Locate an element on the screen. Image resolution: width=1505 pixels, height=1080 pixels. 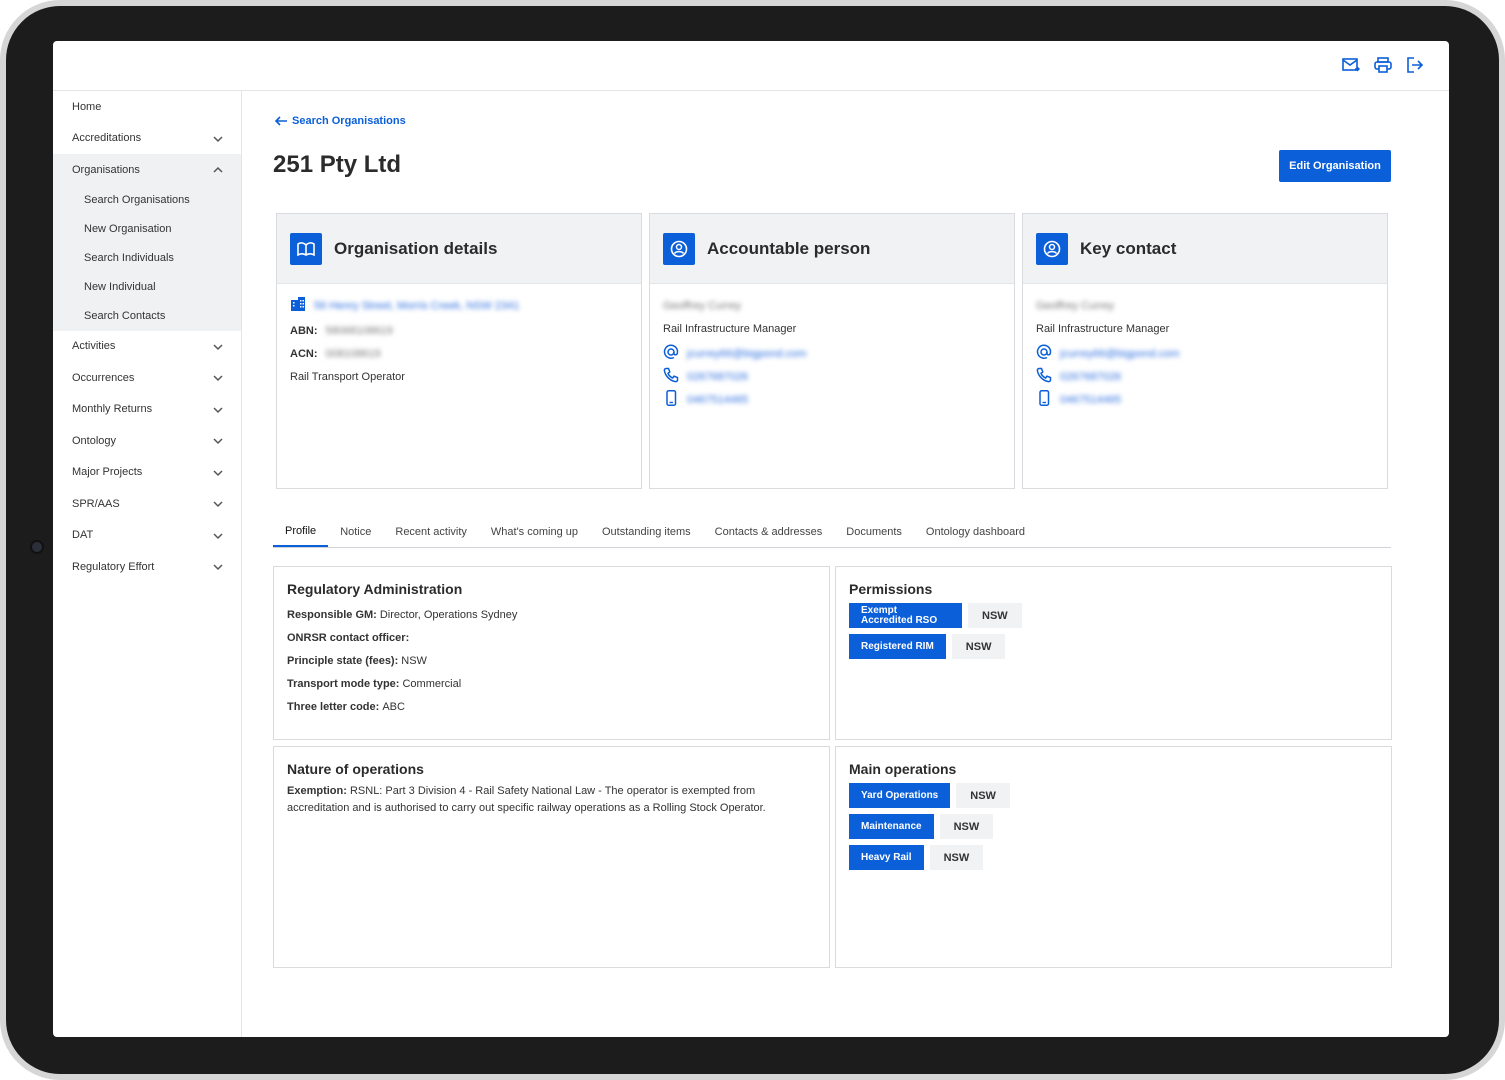
sidebar-subitem-label: New Individual is located at coordinates (120, 287).